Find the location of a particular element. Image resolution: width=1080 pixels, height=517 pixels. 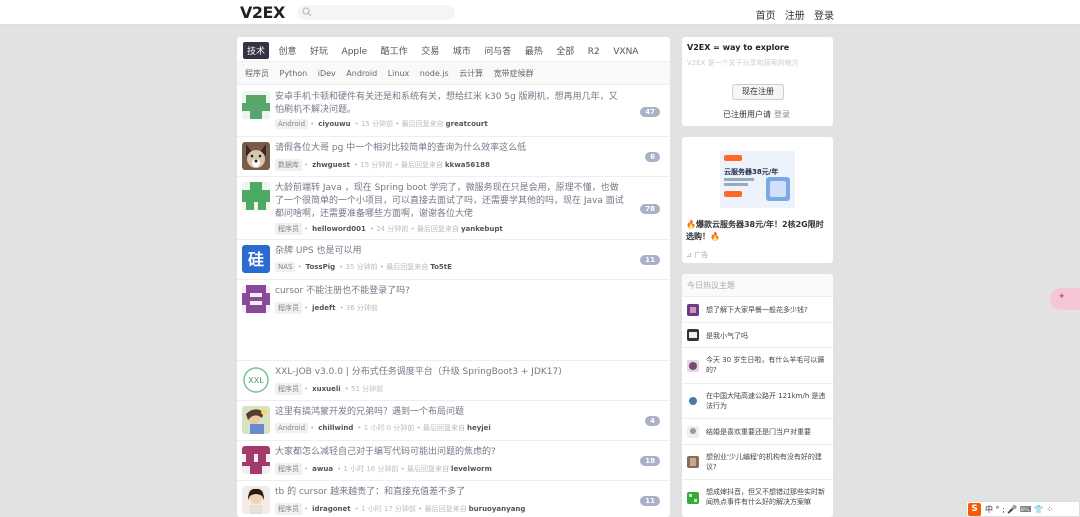

tab-r2: R2 is located at coordinates (594, 52).